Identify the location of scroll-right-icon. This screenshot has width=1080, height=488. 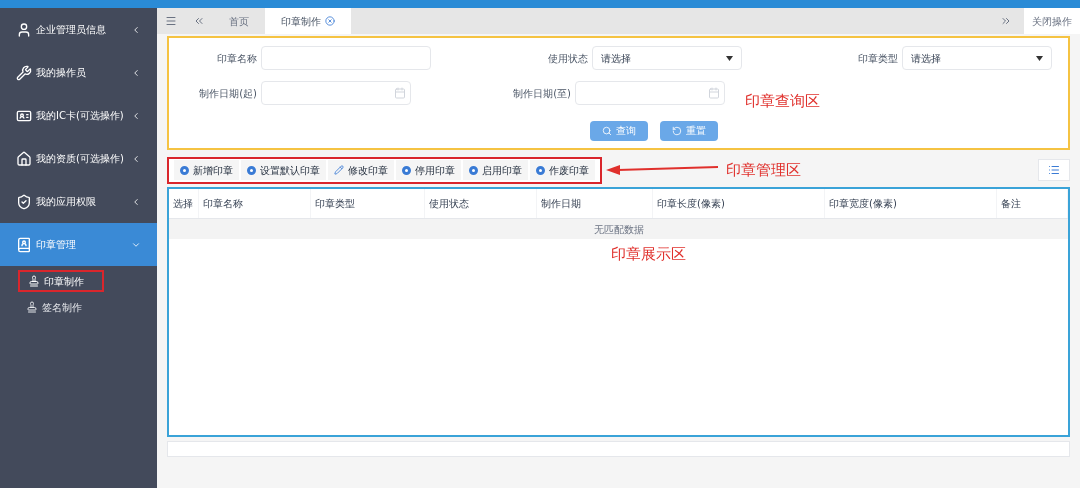
(1006, 21).